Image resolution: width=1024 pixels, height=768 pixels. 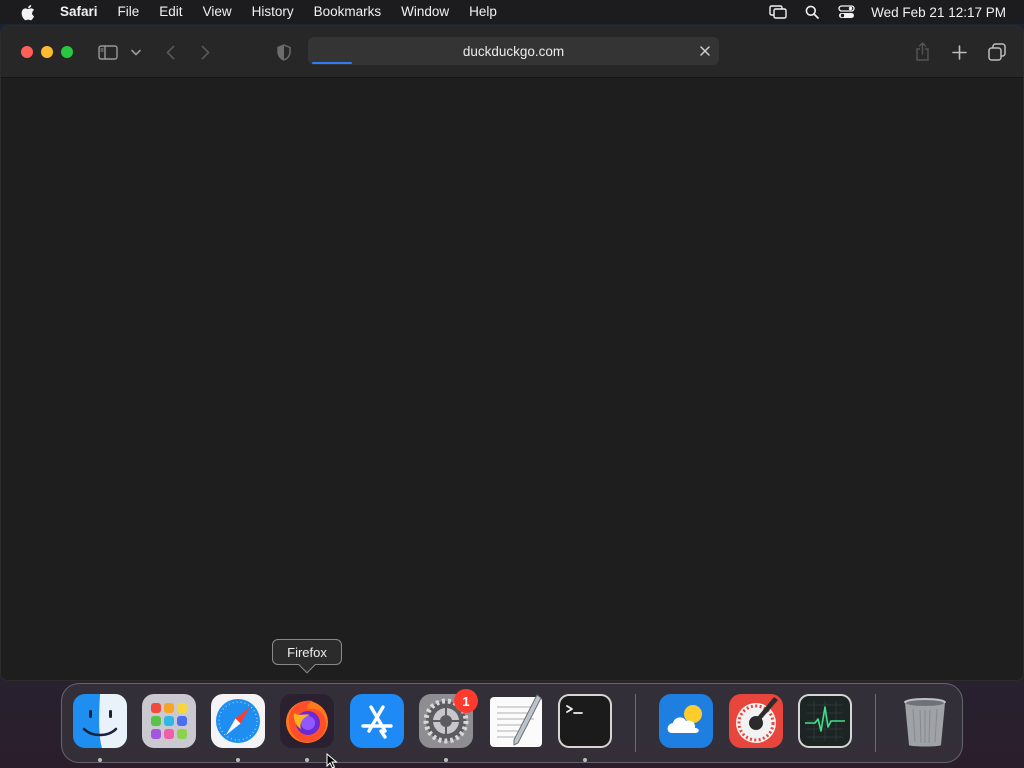 What do you see at coordinates (846, 12) in the screenshot?
I see `control-center-icon` at bounding box center [846, 12].